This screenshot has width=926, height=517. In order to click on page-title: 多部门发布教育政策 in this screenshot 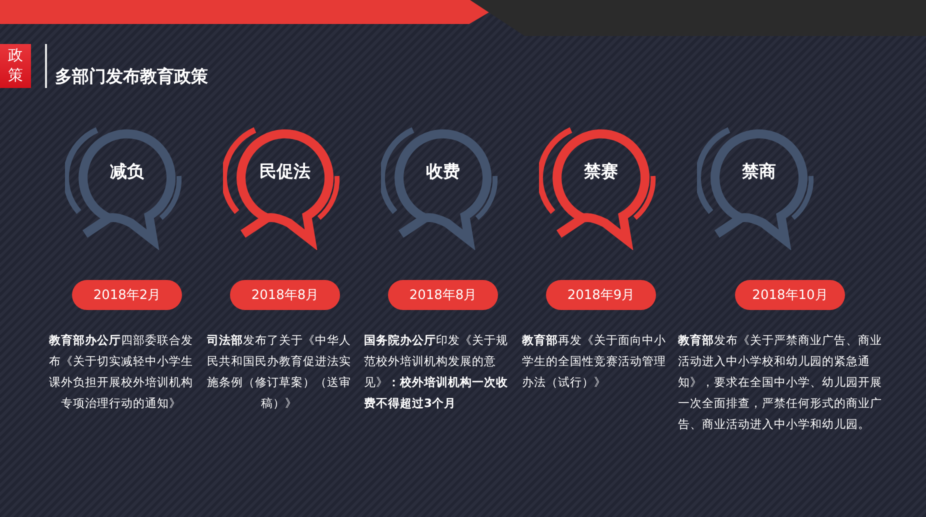, I will do `click(131, 77)`.